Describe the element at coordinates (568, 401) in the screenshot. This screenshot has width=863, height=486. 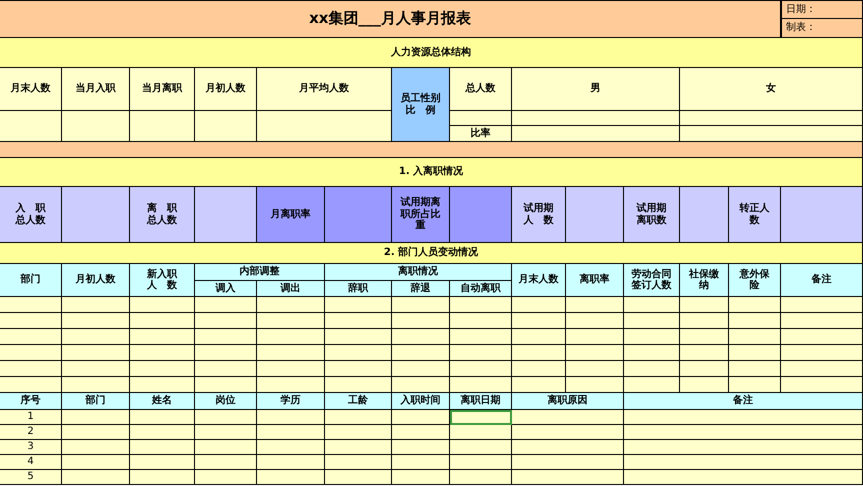
I see `column-header: 离职原因` at that location.